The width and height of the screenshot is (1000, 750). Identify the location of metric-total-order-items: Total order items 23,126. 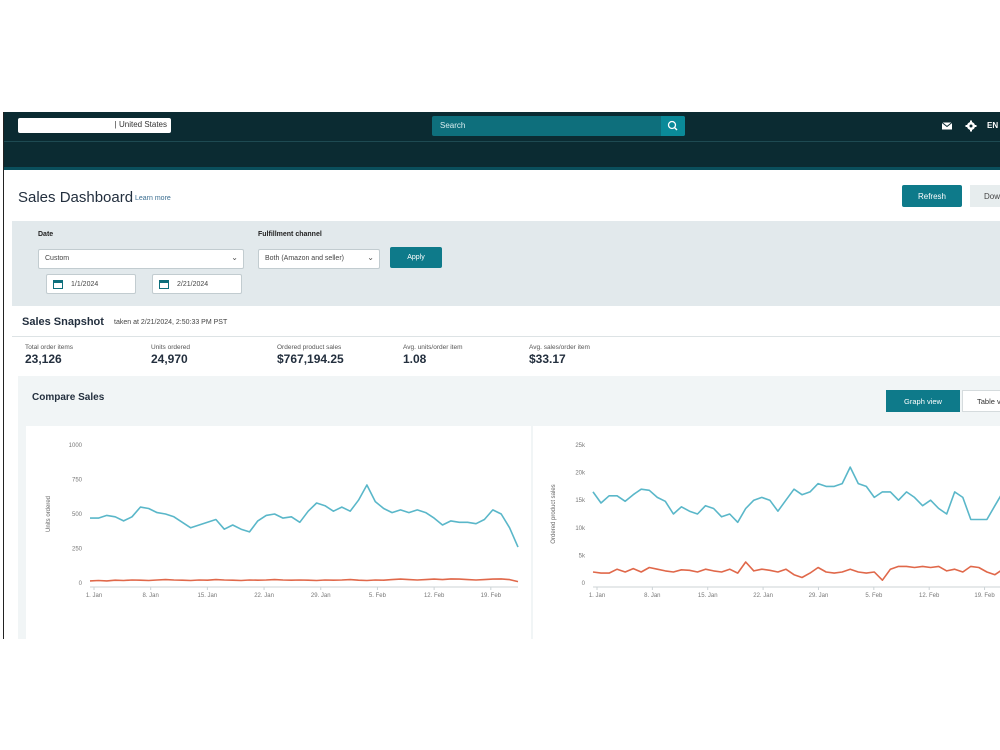
(49, 355).